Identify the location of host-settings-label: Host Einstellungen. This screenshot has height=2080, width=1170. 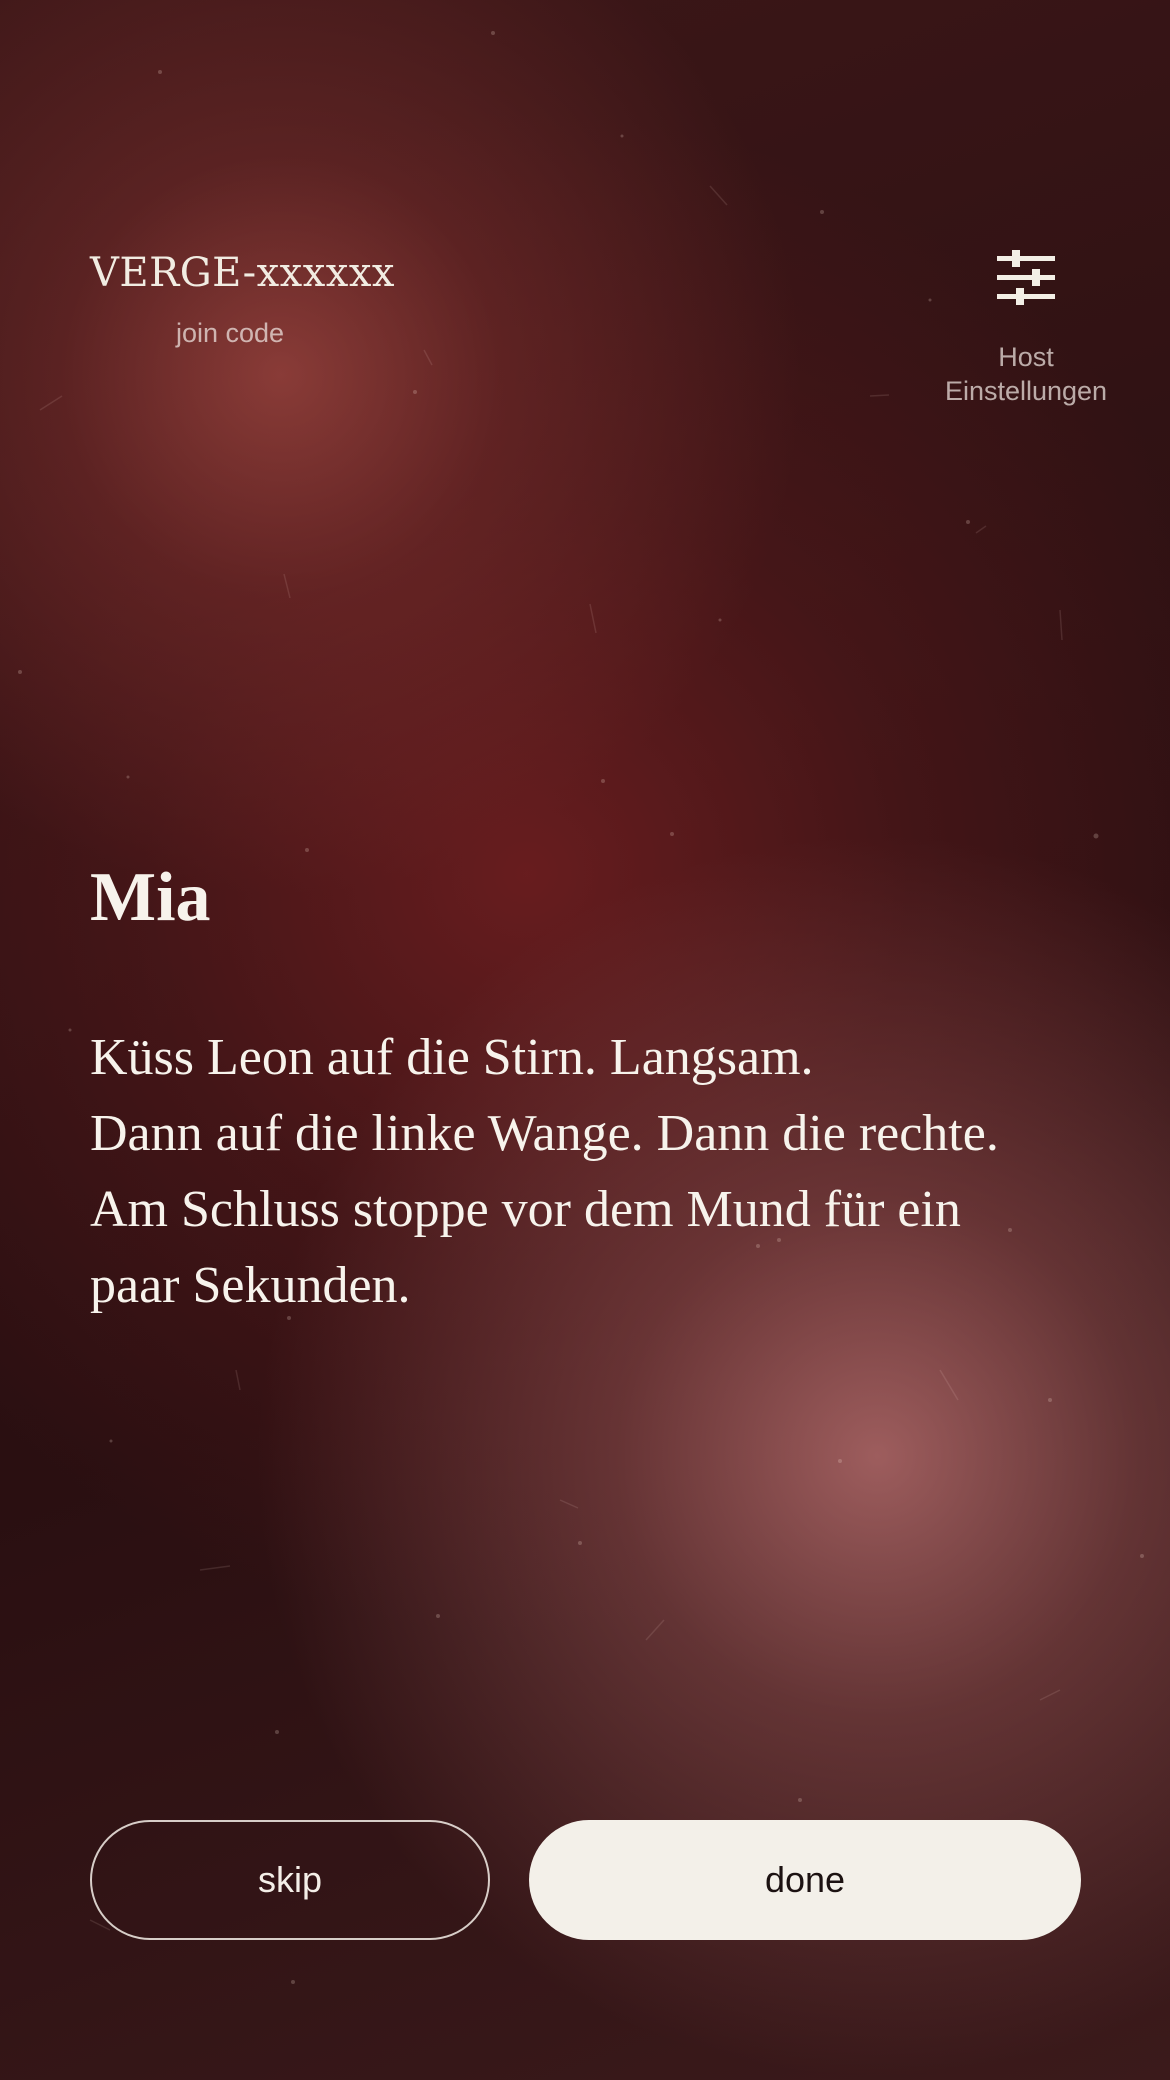
(1026, 374).